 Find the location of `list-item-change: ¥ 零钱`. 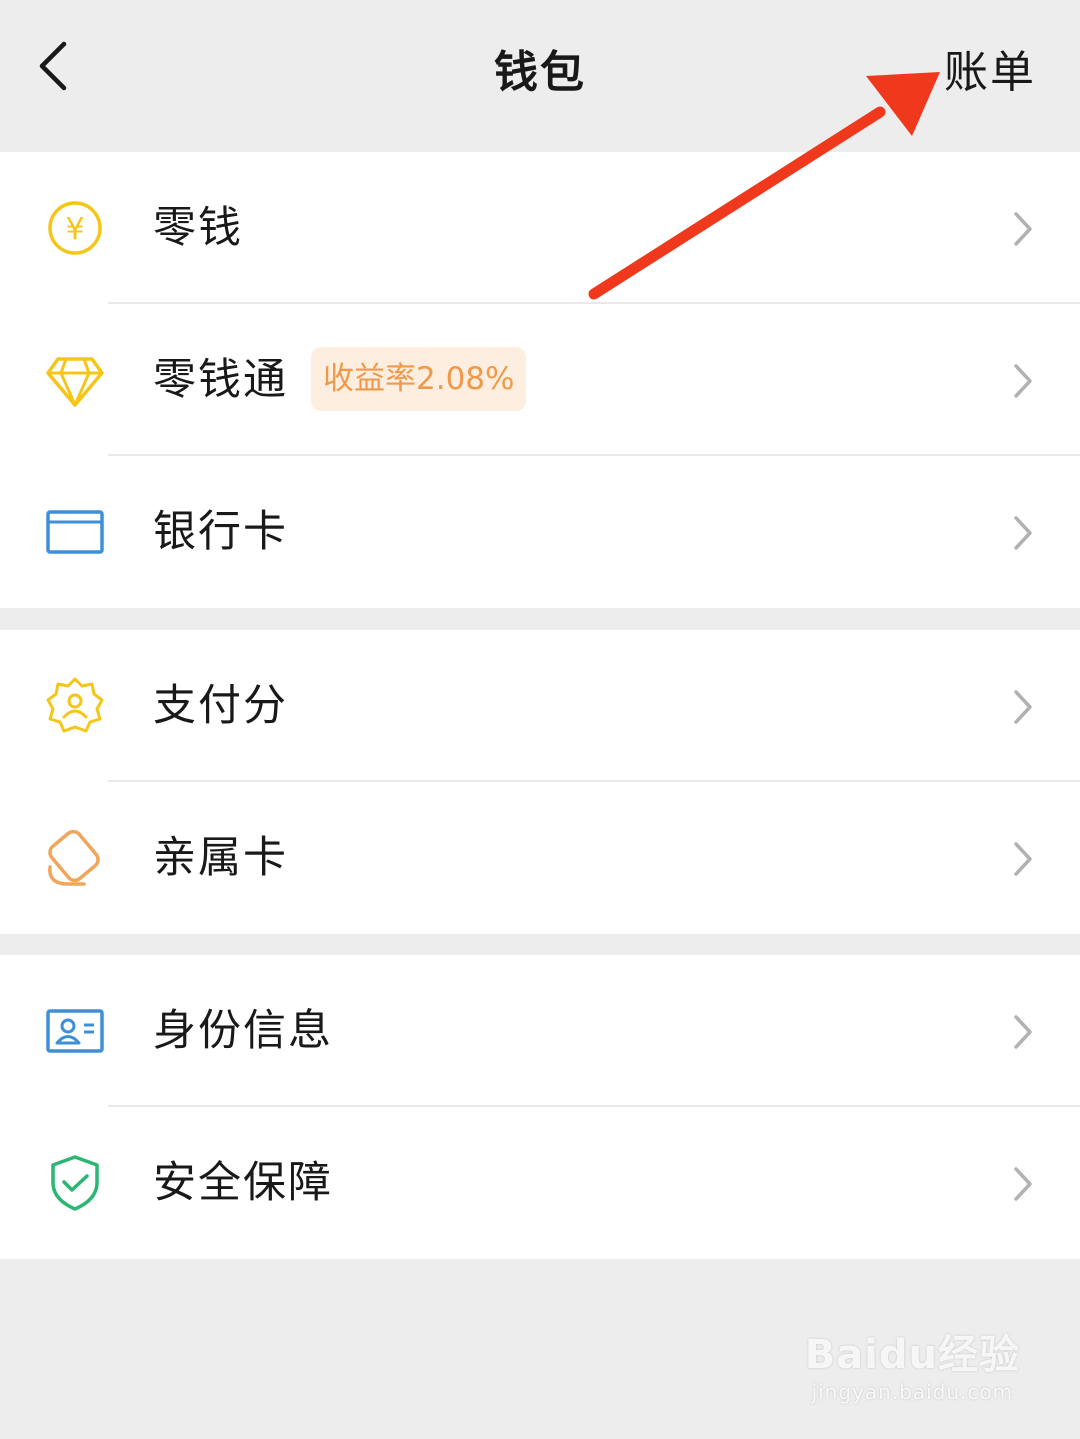

list-item-change: ¥ 零钱 is located at coordinates (540, 228).